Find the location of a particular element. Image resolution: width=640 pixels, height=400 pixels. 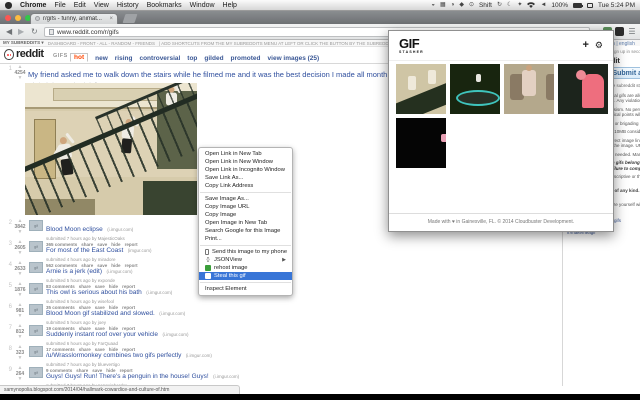

tab-view-images: view images (25) is located at coordinates (294, 58).